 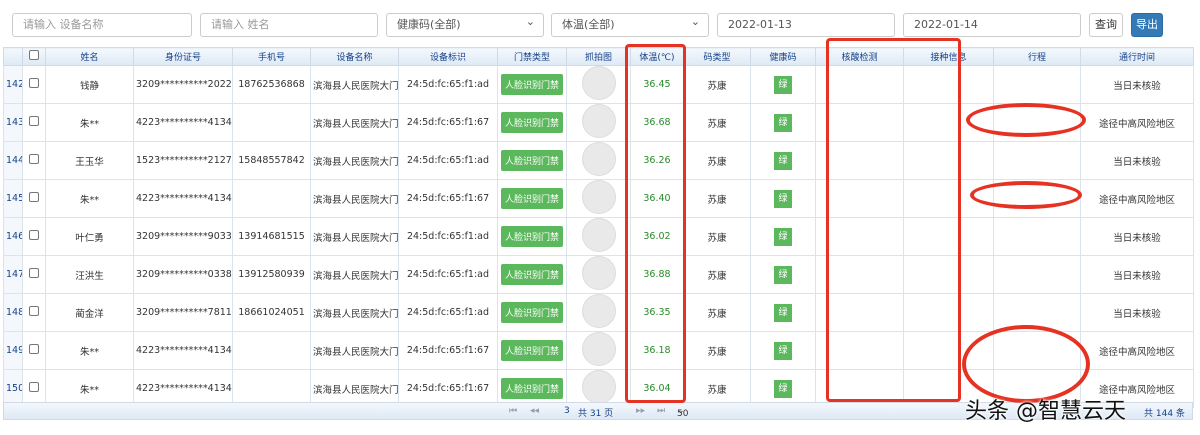 I want to click on temperature-value: 体温(全部), so click(x=588, y=24).